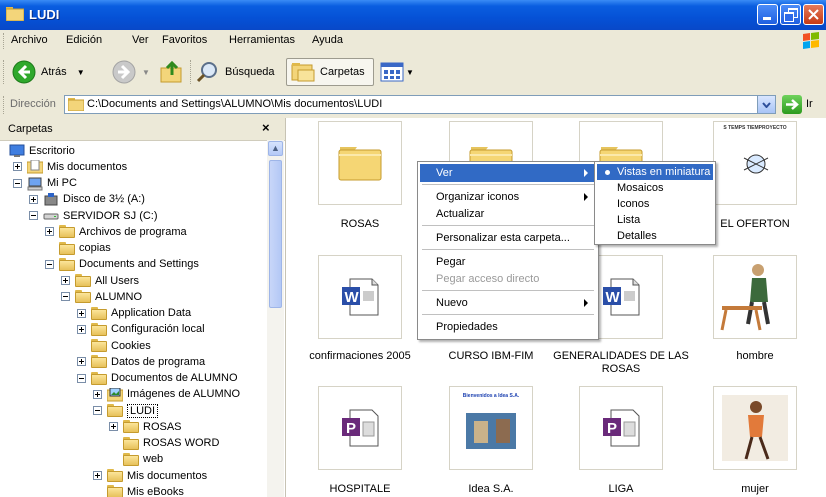 The width and height of the screenshot is (826, 497). Describe the element at coordinates (78, 248) in the screenshot. I see `tree-item: copias` at that location.